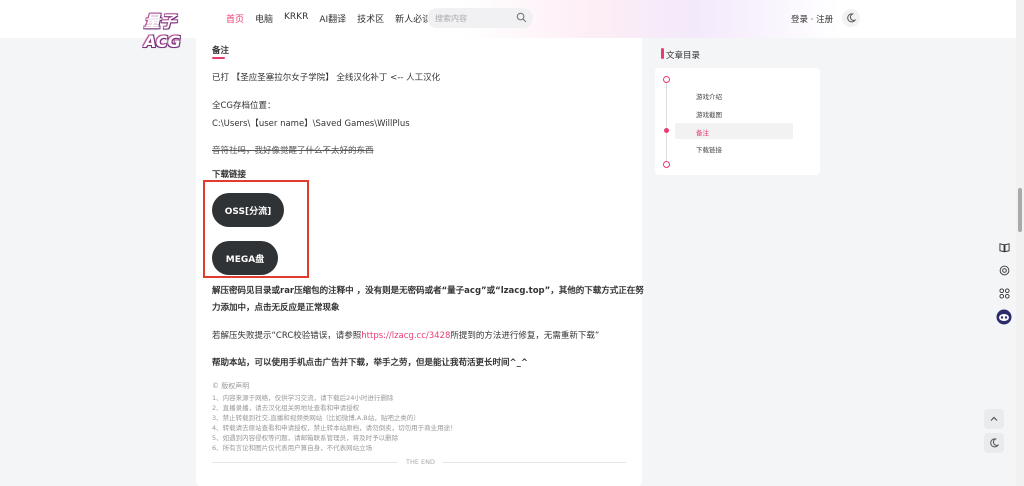 The width and height of the screenshot is (1024, 486). Describe the element at coordinates (666, 164) in the screenshot. I see `toc-end-marker` at that location.